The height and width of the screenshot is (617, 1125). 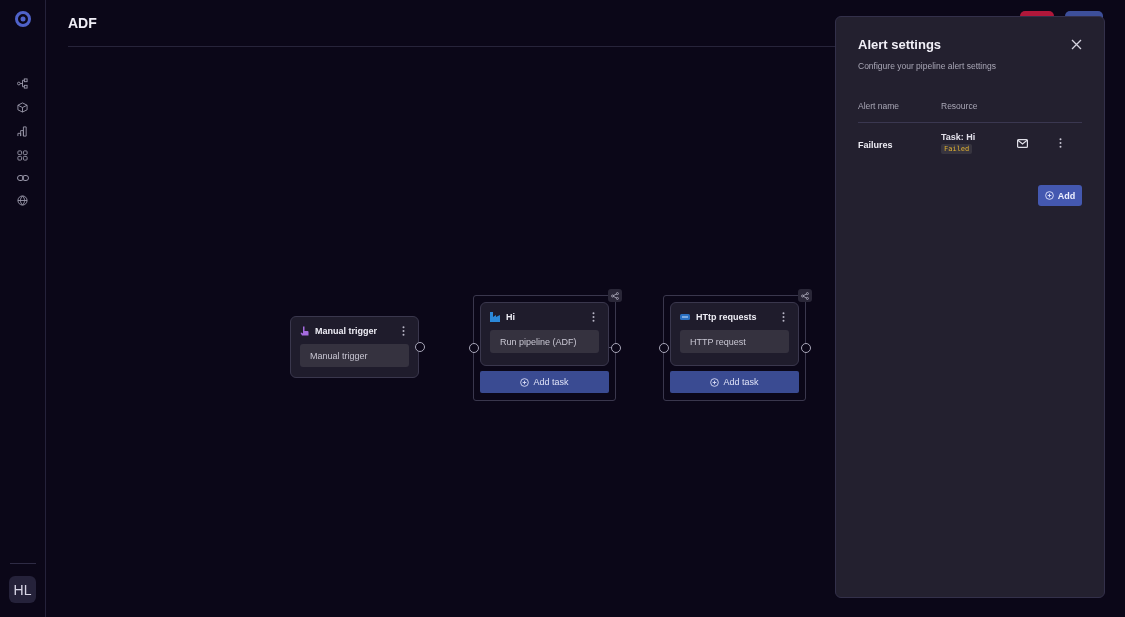 What do you see at coordinates (22, 19) in the screenshot?
I see `logo-icon` at bounding box center [22, 19].